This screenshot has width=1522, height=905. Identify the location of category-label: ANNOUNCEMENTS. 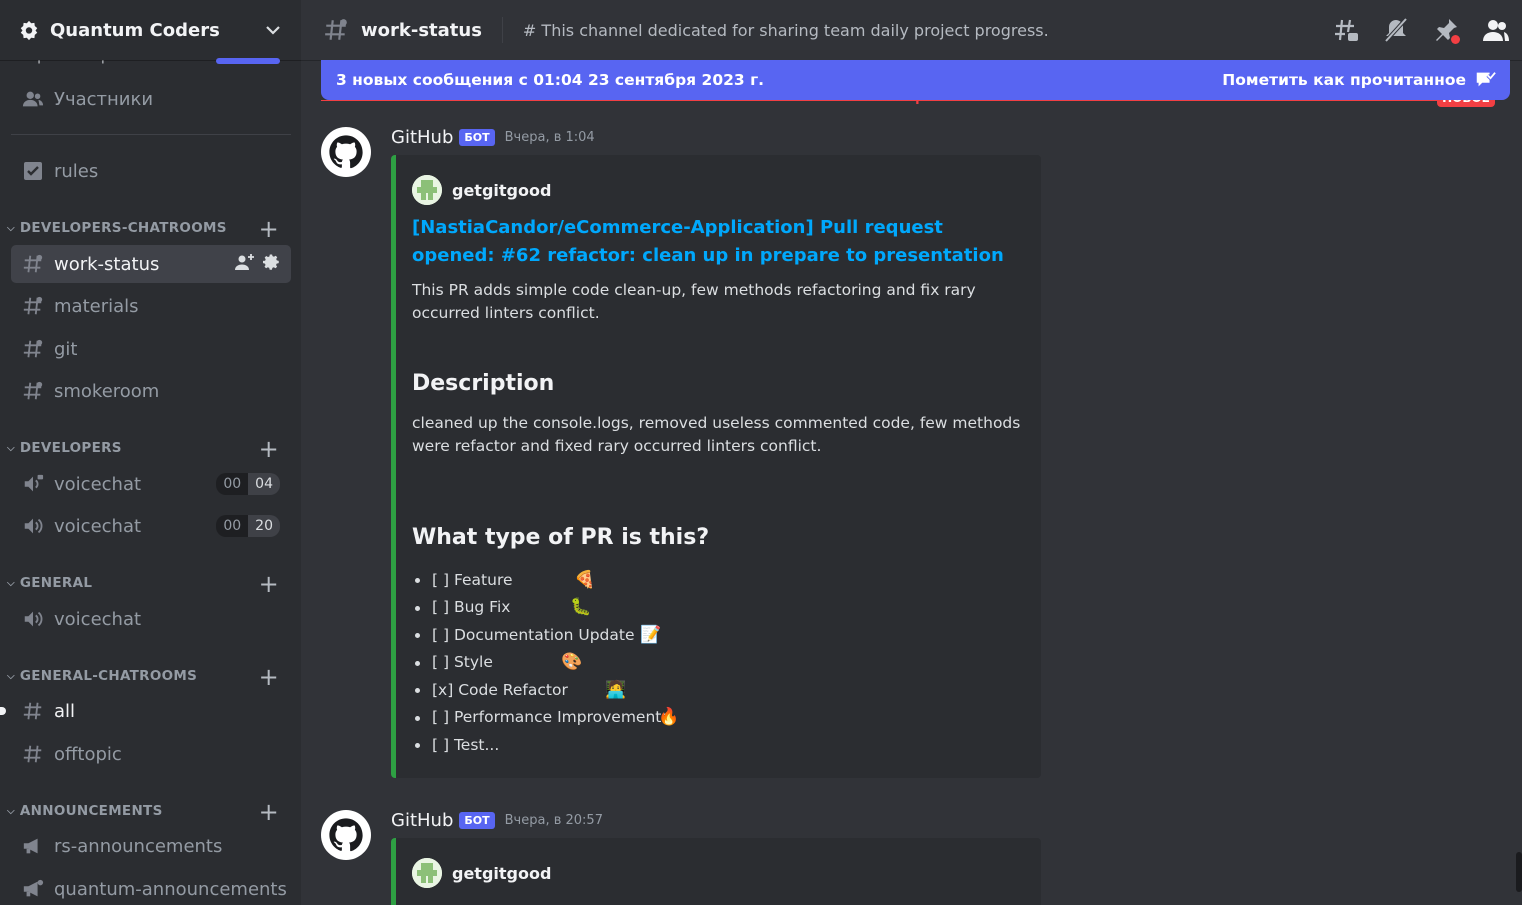
(91, 811).